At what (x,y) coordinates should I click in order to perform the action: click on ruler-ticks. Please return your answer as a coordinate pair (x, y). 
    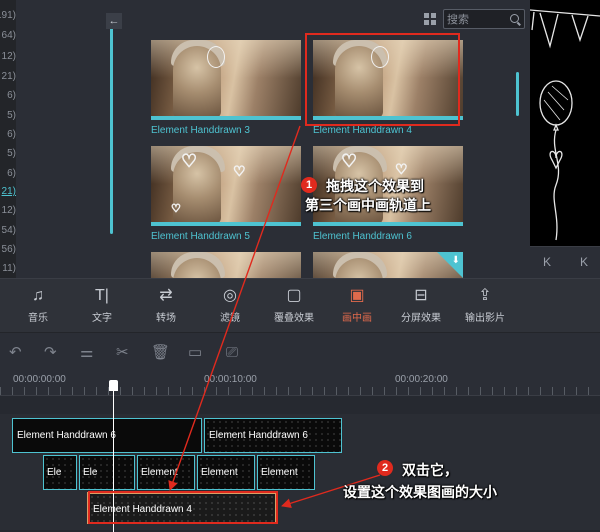
    Looking at the image, I should click on (300, 391).